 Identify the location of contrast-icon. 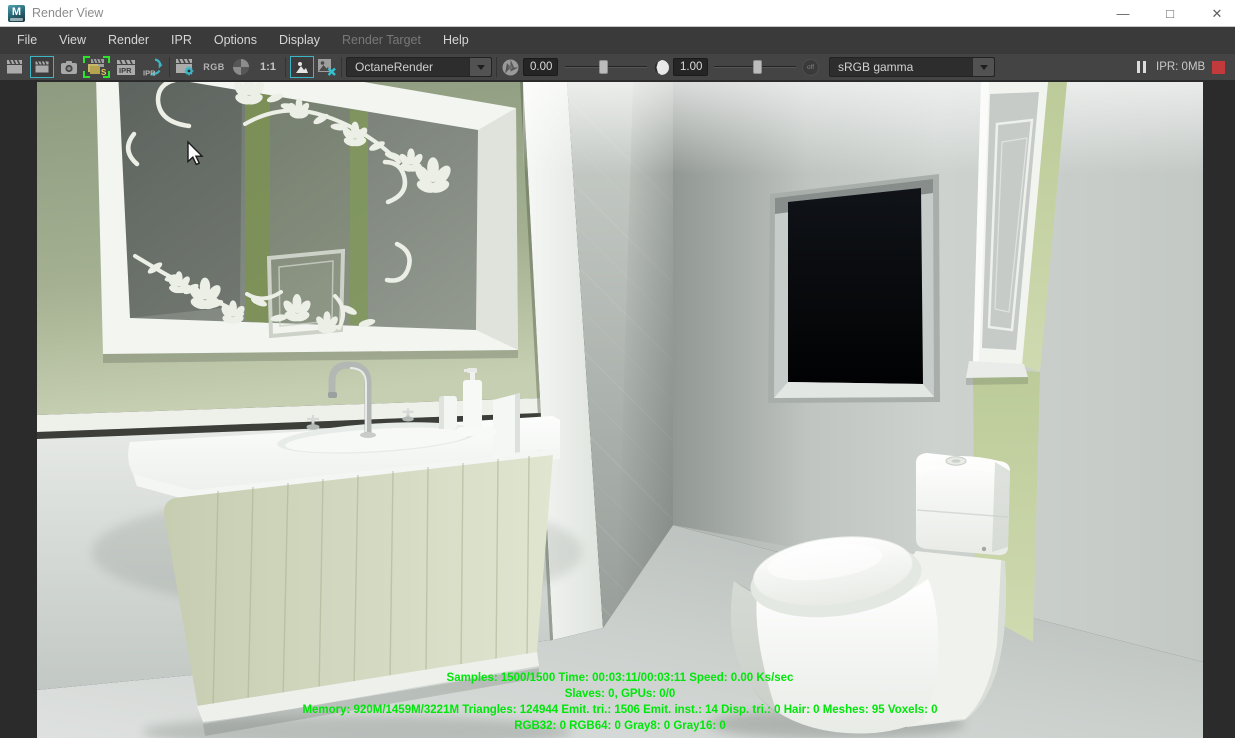
(661, 67).